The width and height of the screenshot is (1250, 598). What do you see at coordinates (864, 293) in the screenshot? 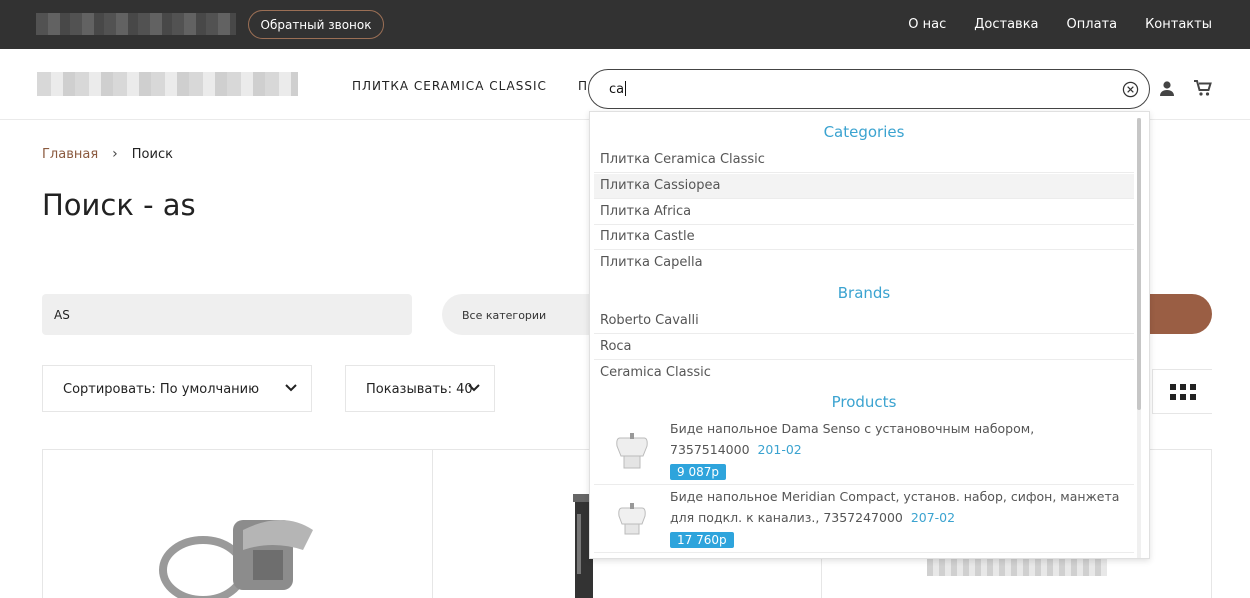
I see `brands-heading: Brands` at bounding box center [864, 293].